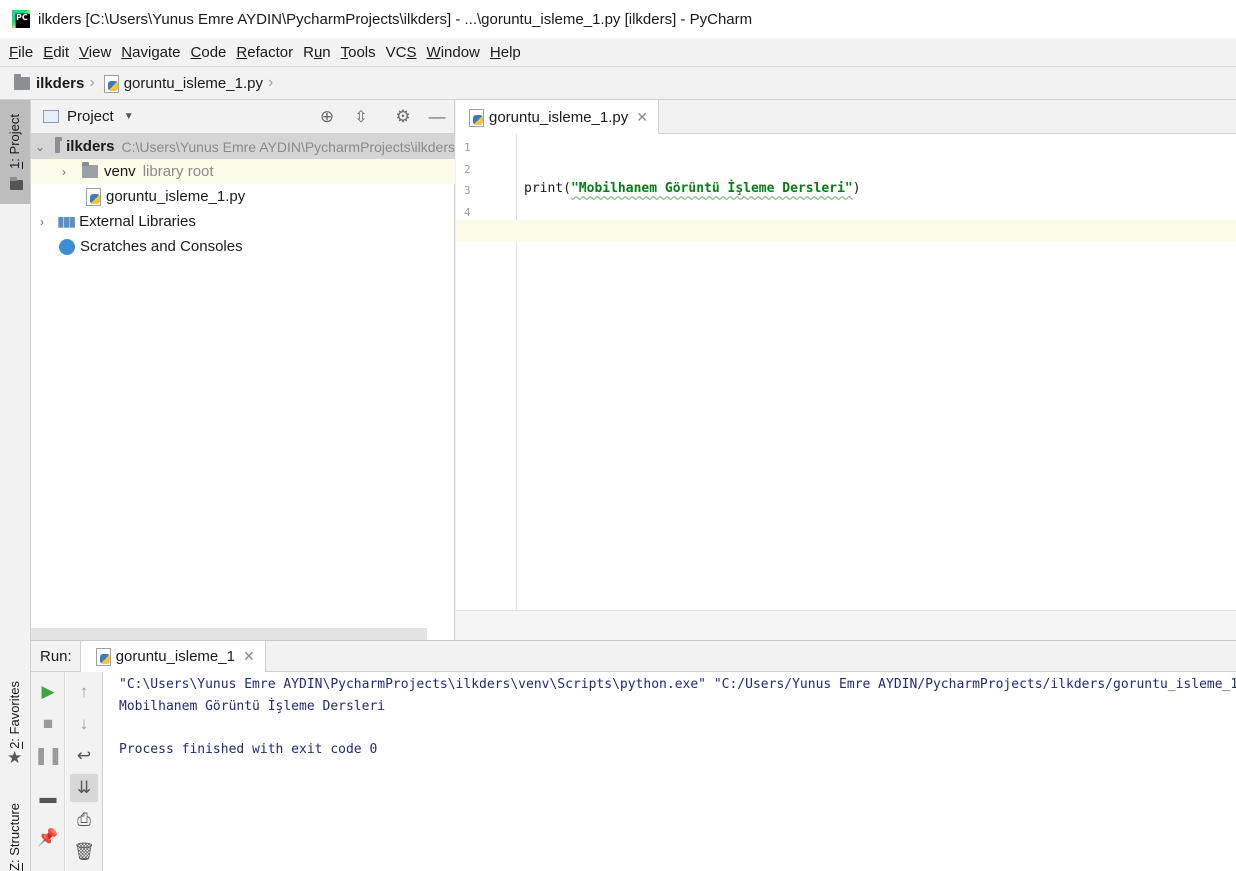 The image size is (1236, 871). Describe the element at coordinates (633, 656) in the screenshot. I see `run-panel-header: Run: goruntu_isleme_1 ✕` at that location.